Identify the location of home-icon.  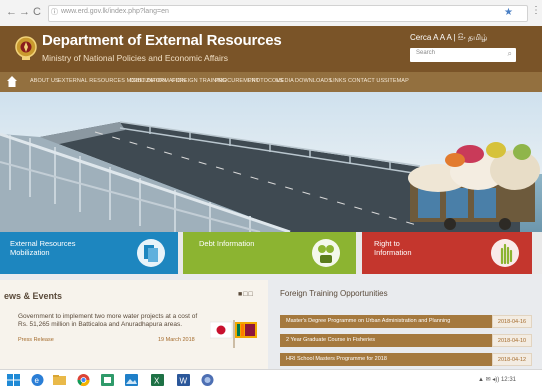
(12, 81).